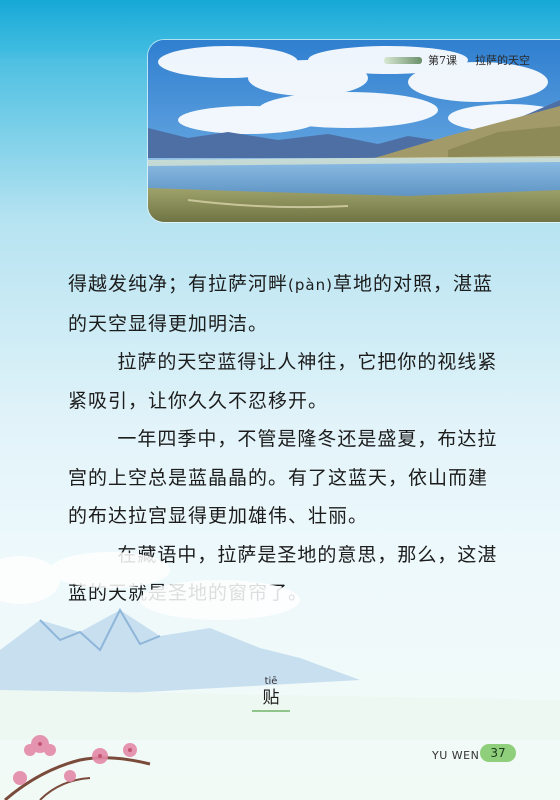  What do you see at coordinates (498, 753) in the screenshot?
I see `page-number-badge: 37` at bounding box center [498, 753].